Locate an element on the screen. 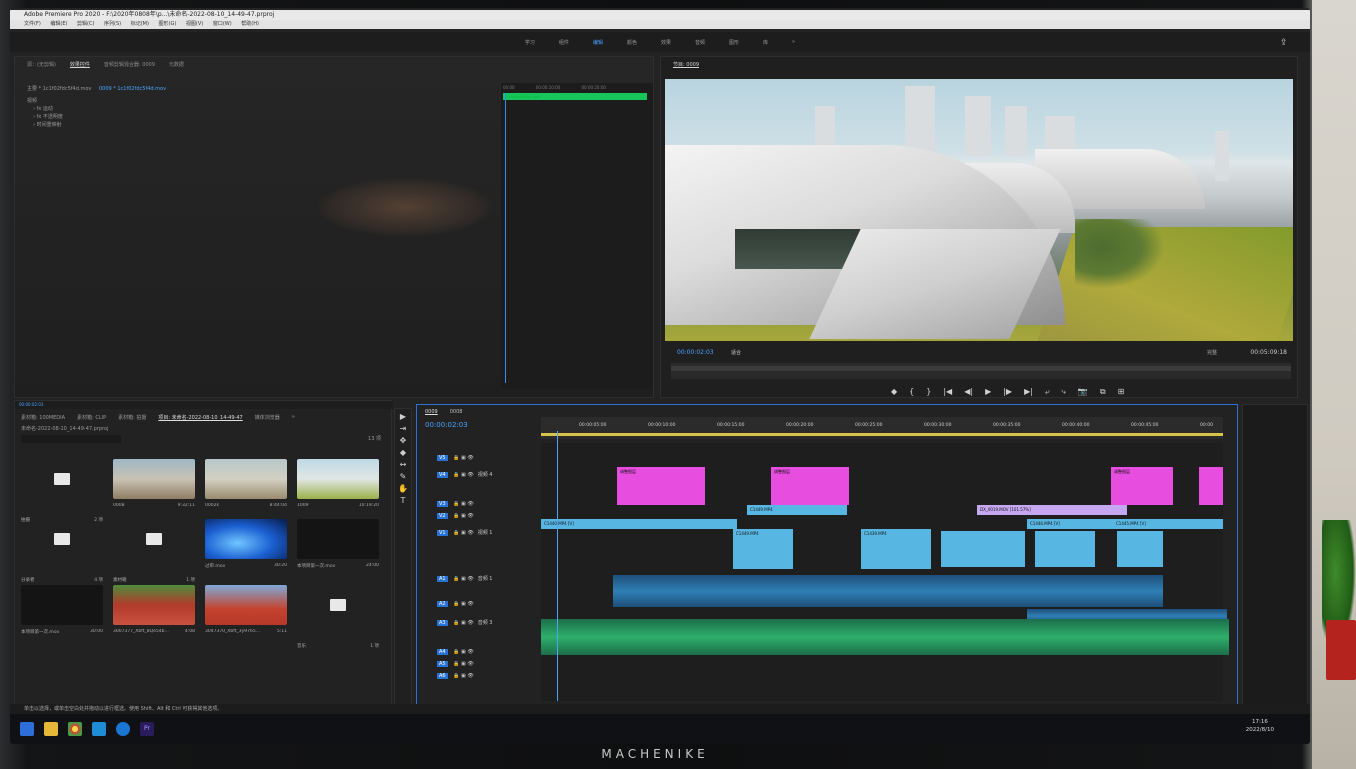 This screenshot has width=1356, height=769. audio-clip-a1 is located at coordinates (888, 591).